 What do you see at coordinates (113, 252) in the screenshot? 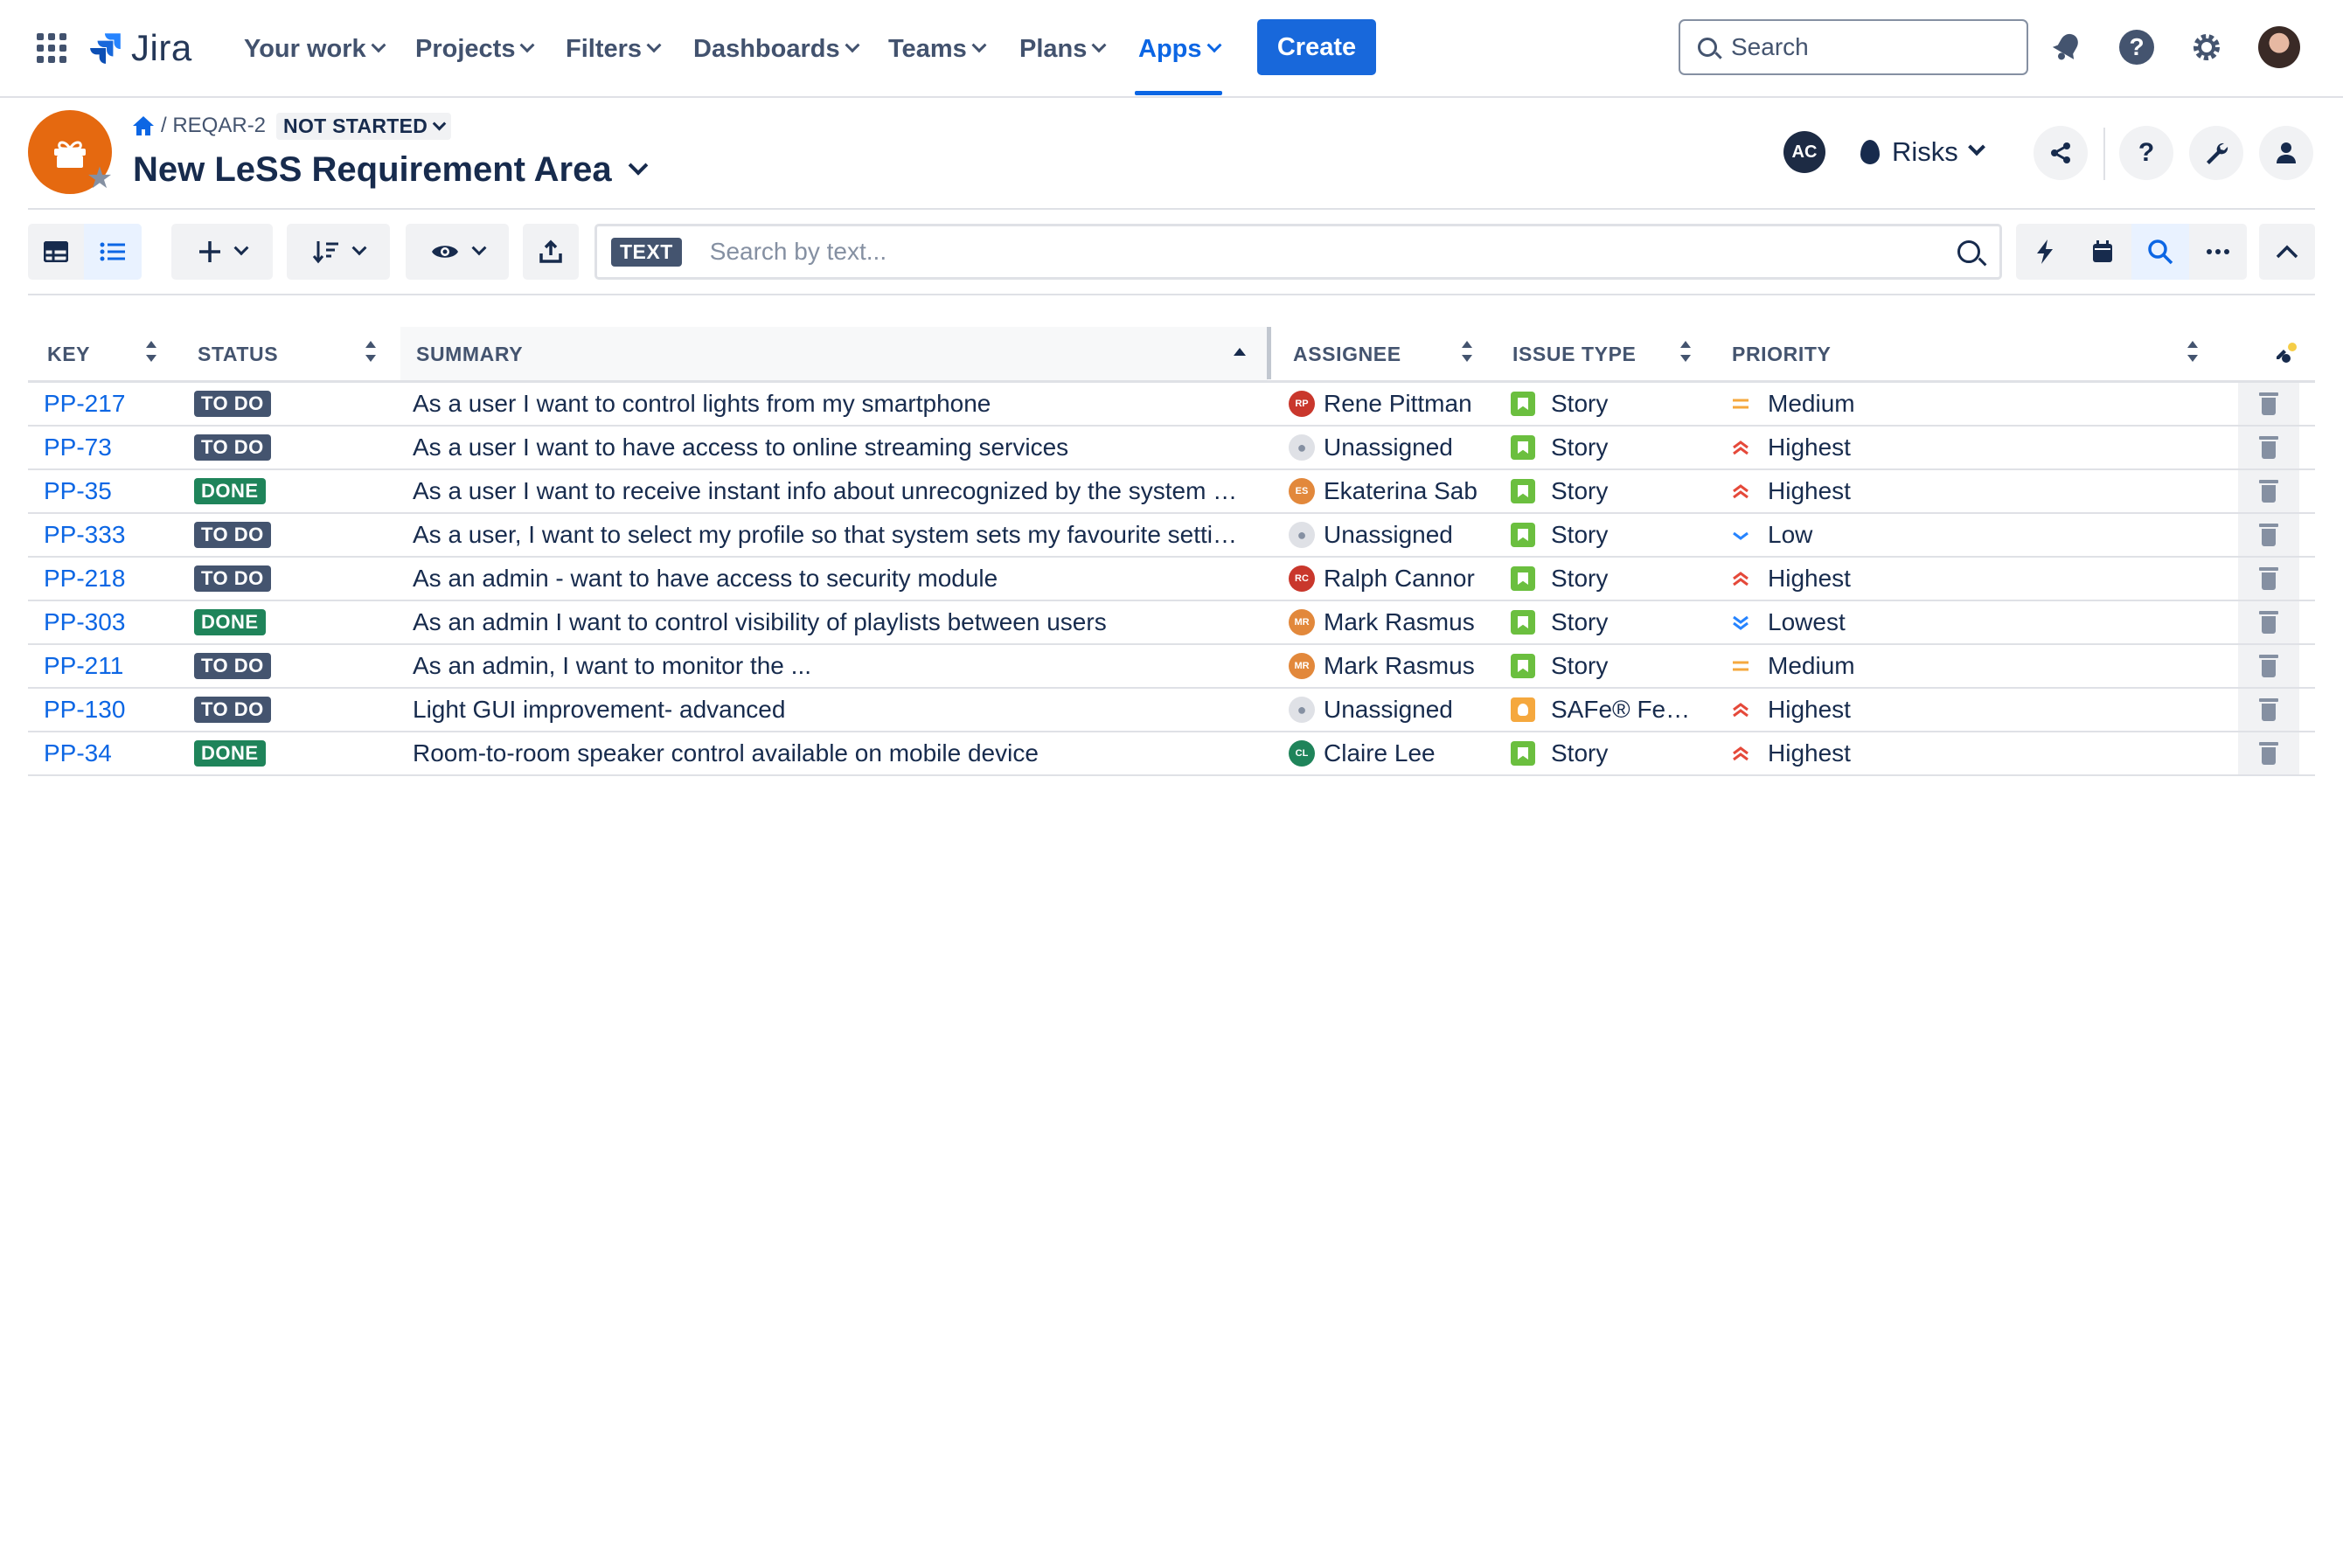
I see `list-view-button` at bounding box center [113, 252].